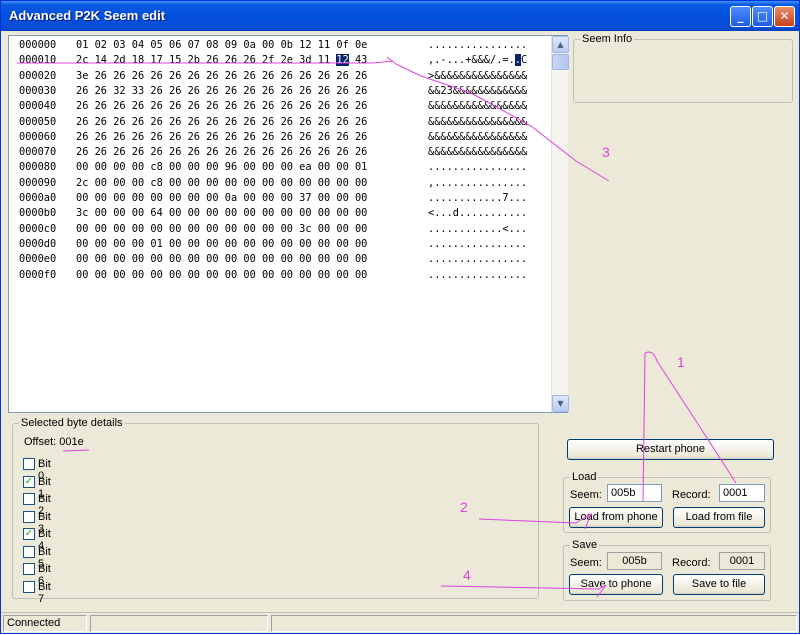 This screenshot has height=635, width=800. What do you see at coordinates (38, 90) in the screenshot?
I see `hex-row-address: 000030` at bounding box center [38, 90].